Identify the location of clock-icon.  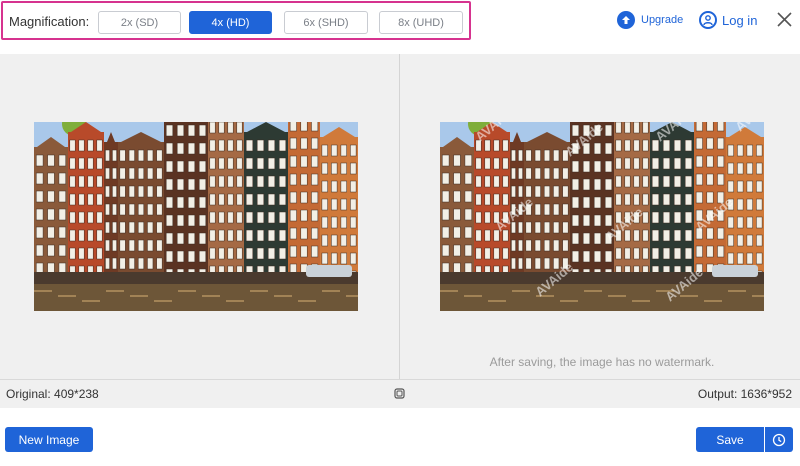
(779, 439).